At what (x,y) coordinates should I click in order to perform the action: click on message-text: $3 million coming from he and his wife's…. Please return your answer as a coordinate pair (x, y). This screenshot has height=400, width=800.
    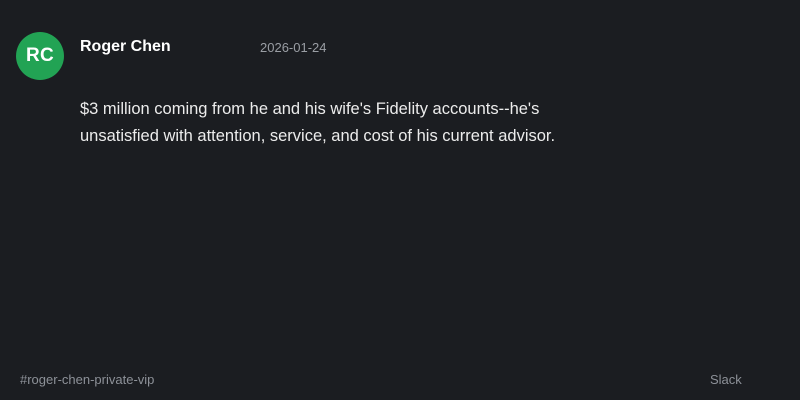
    Looking at the image, I should click on (318, 122).